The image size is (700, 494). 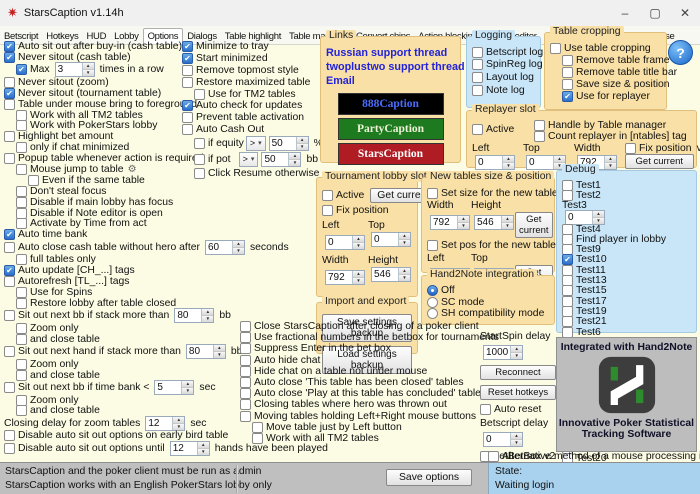 What do you see at coordinates (257, 427) in the screenshot?
I see `checkbox-move-table-just-by-left-button` at bounding box center [257, 427].